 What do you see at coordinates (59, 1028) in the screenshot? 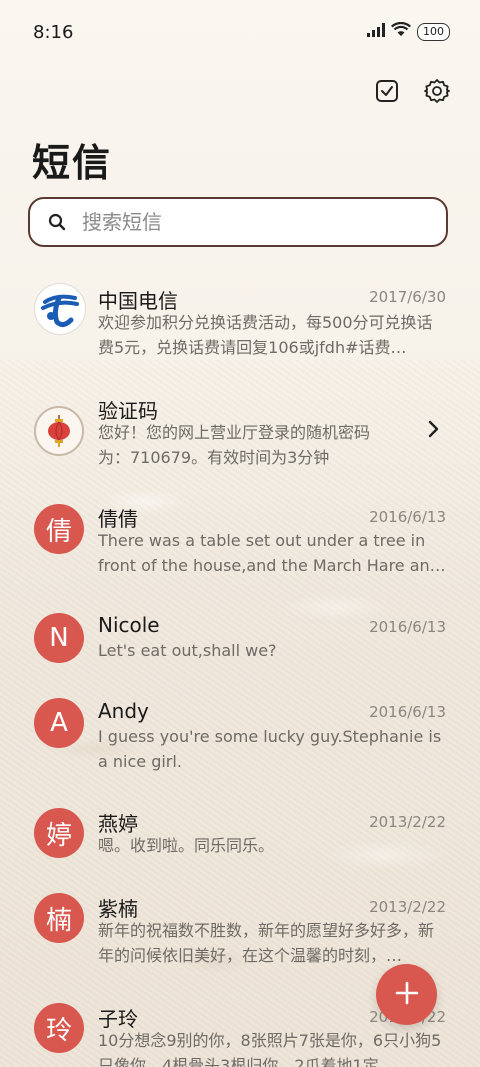
I see `avatar: 玲` at bounding box center [59, 1028].